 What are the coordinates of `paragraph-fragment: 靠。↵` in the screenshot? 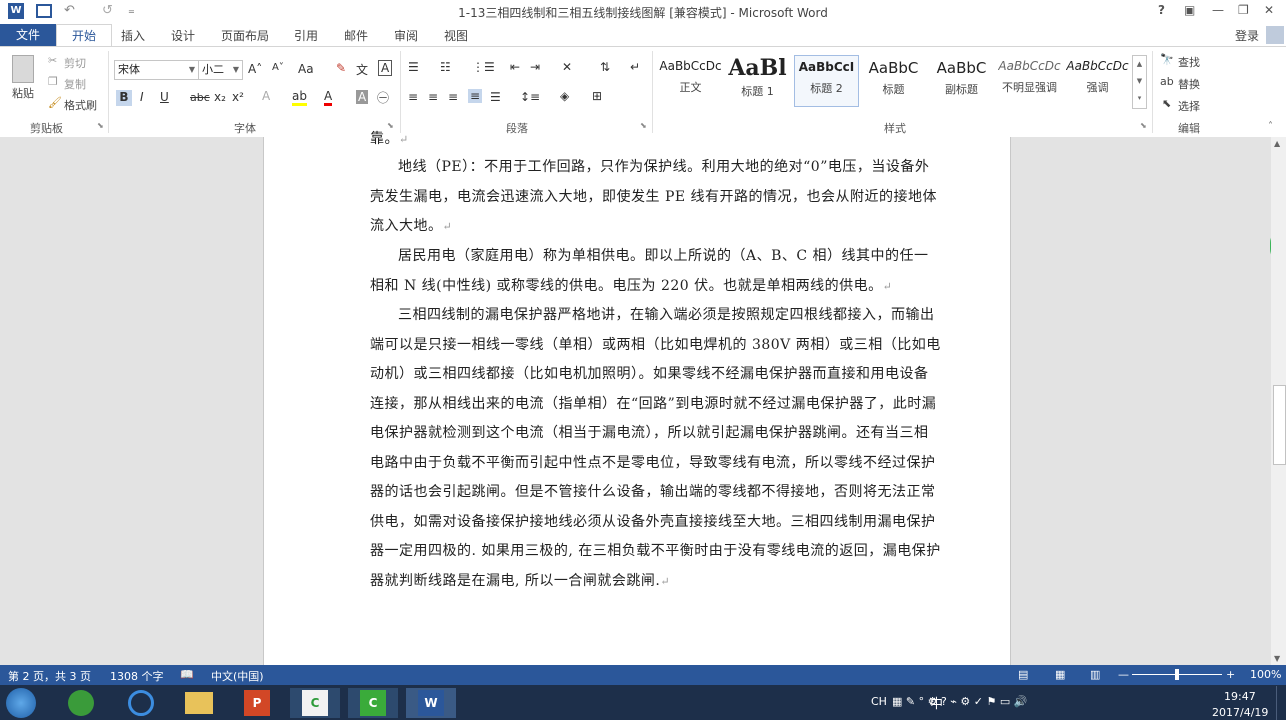 It's located at (656, 140).